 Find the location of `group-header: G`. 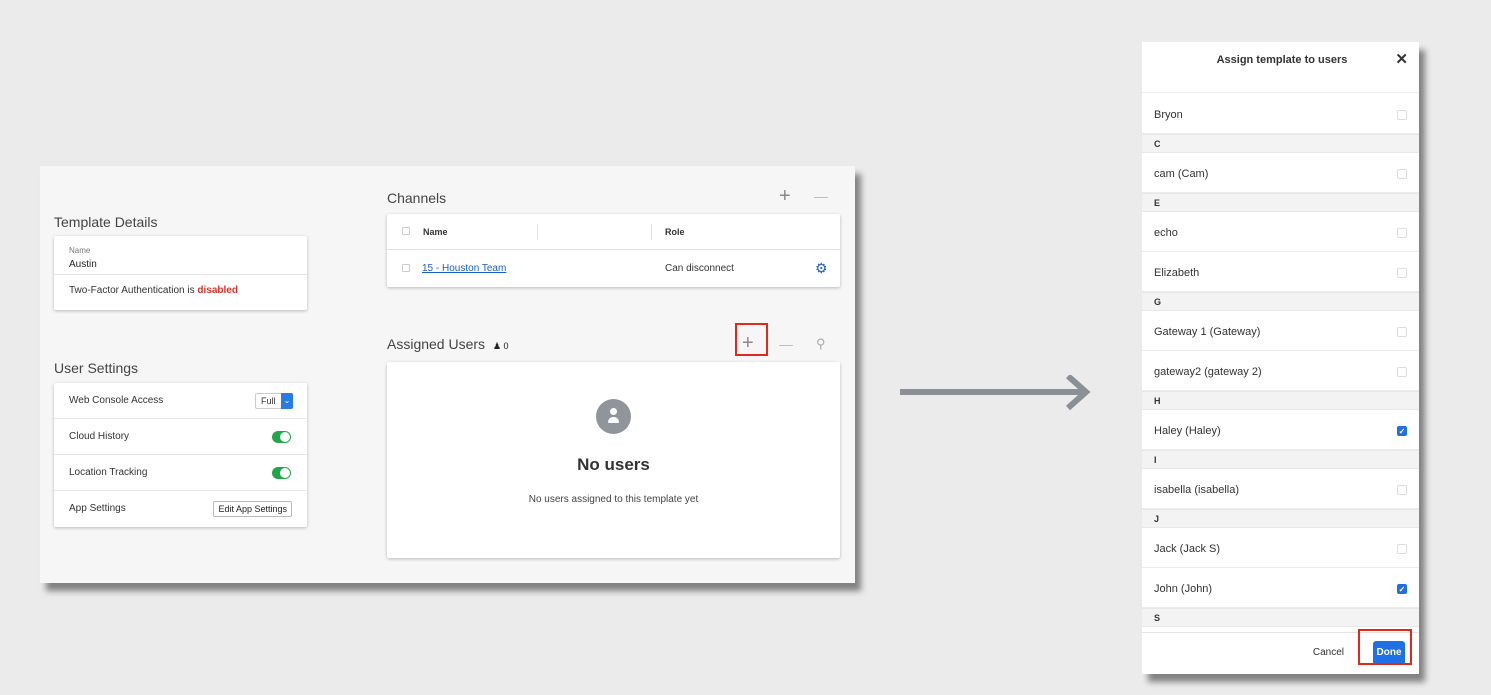

group-header: G is located at coordinates (1280, 301).